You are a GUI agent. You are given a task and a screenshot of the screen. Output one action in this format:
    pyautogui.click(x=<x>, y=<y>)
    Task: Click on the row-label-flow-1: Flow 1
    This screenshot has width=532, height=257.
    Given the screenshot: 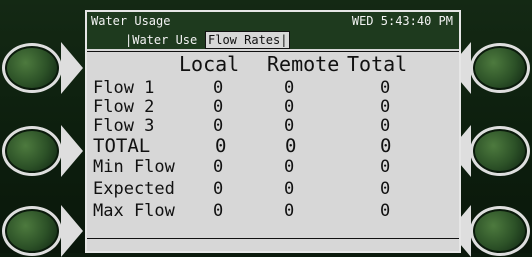 What is the action you would take?
    pyautogui.click(x=124, y=88)
    